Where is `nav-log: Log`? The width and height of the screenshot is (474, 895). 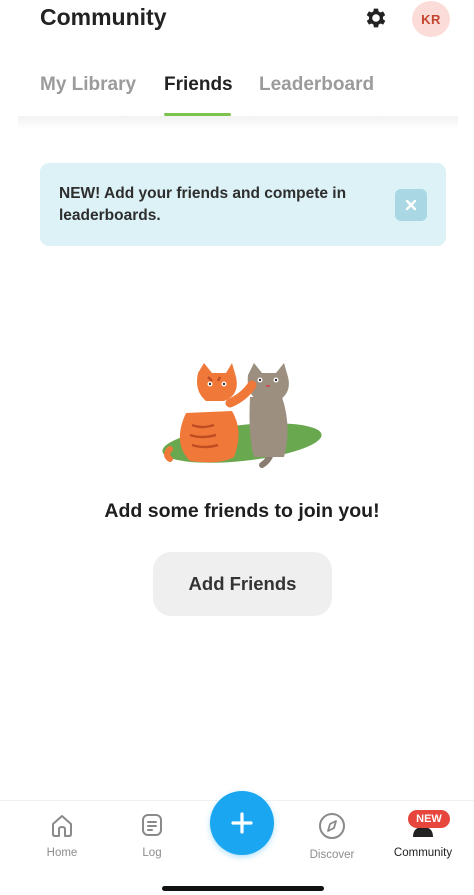
nav-log: Log is located at coordinates (152, 835).